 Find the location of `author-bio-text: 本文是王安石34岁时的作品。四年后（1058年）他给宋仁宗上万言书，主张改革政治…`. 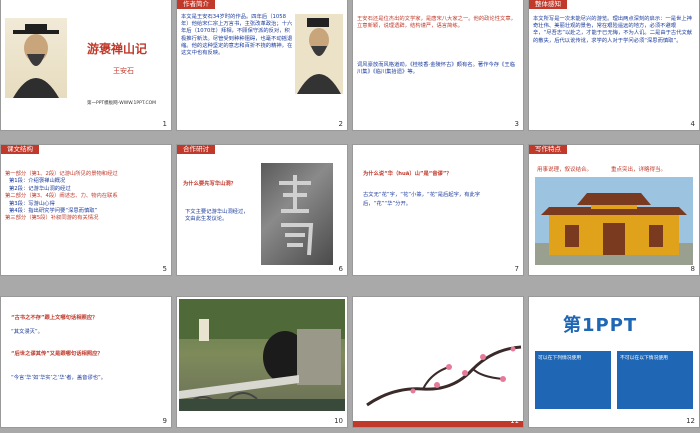

author-bio-text: 本文是王安石34岁时的作品。四年后（1058年）他给宋仁宗上万言书，主张改革政治… is located at coordinates (237, 35).